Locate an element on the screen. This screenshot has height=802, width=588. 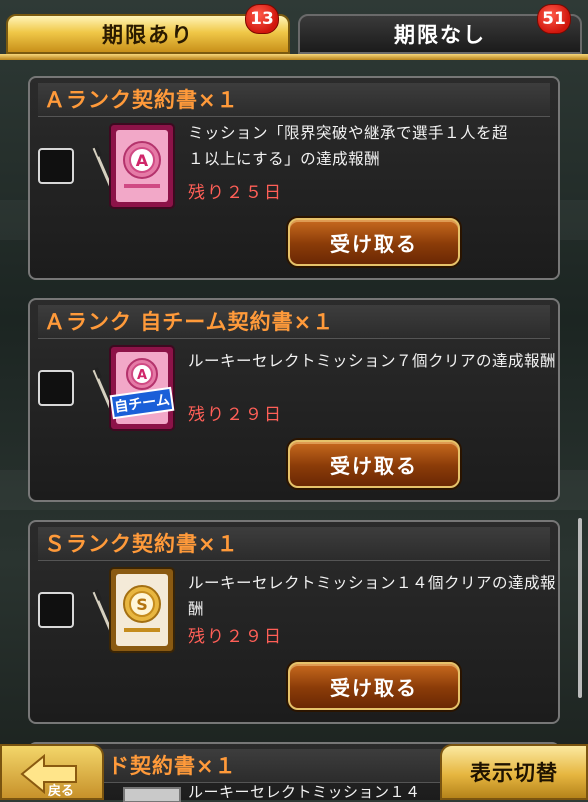
item-title: Ａランク 自チーム契約書×１ is located at coordinates (294, 322).